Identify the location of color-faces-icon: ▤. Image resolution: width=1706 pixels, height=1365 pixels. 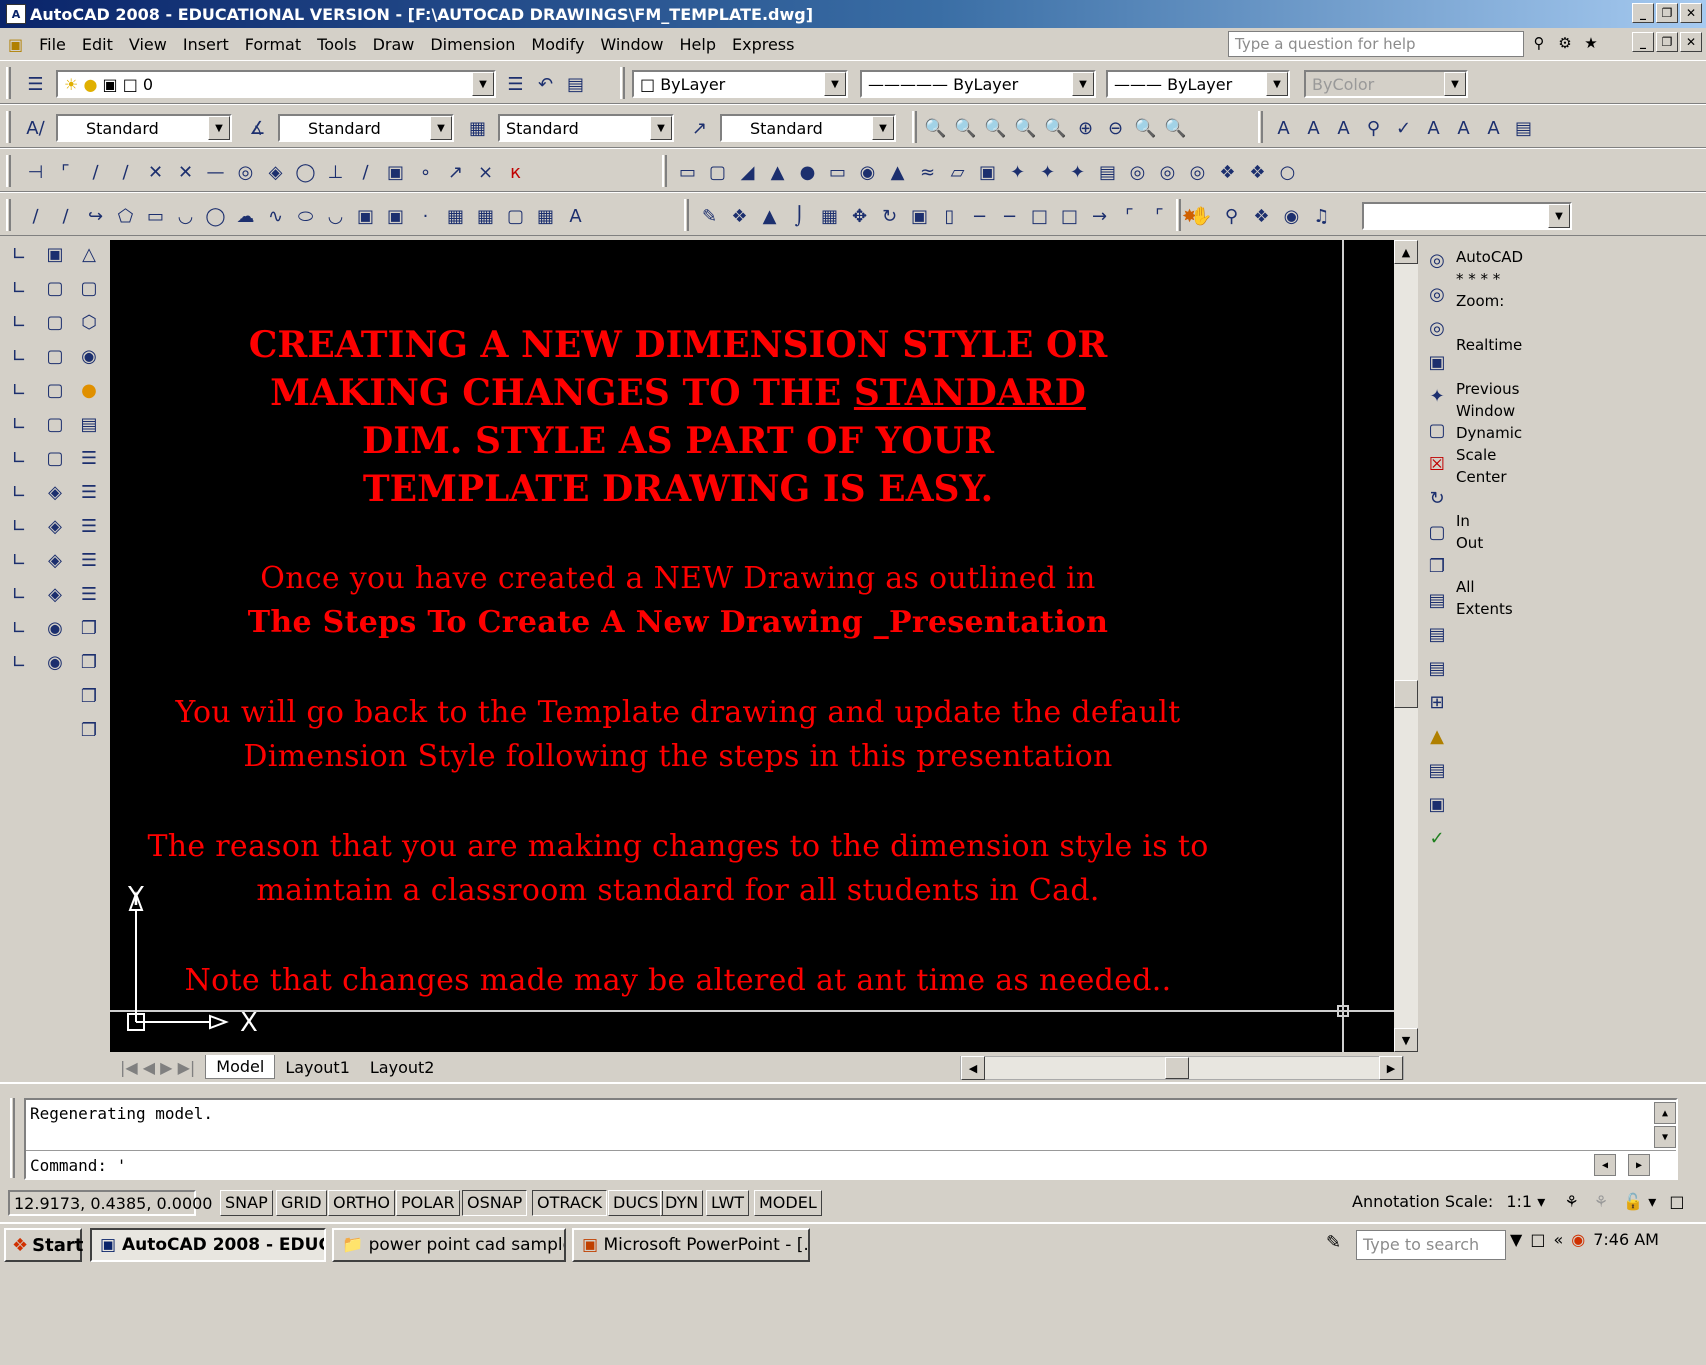
(1437, 600).